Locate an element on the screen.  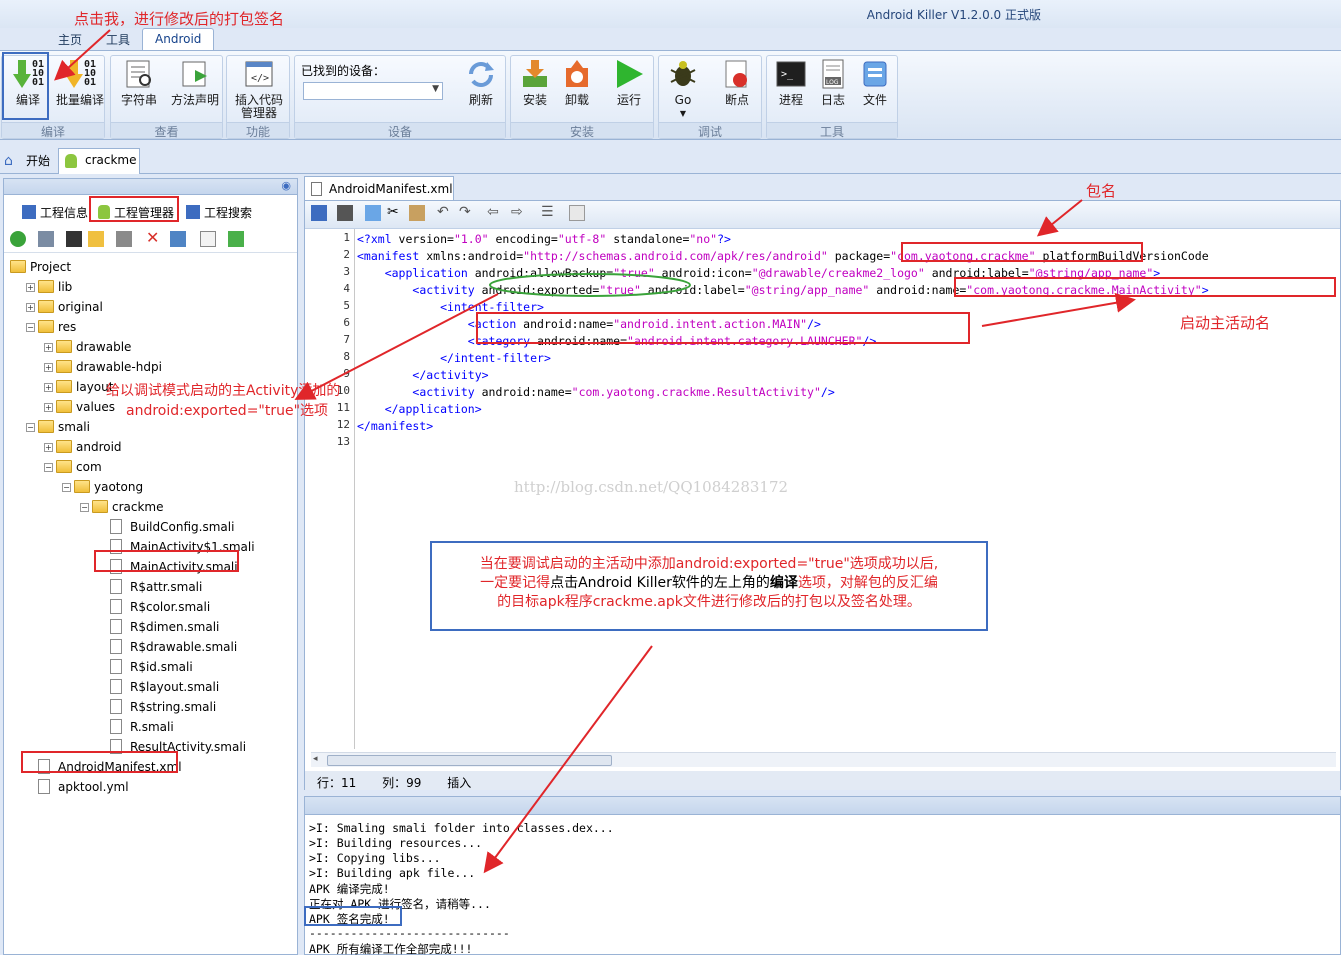
annotation-exported-line2: android:exported="true"选项 is located at coordinates (227, 411).